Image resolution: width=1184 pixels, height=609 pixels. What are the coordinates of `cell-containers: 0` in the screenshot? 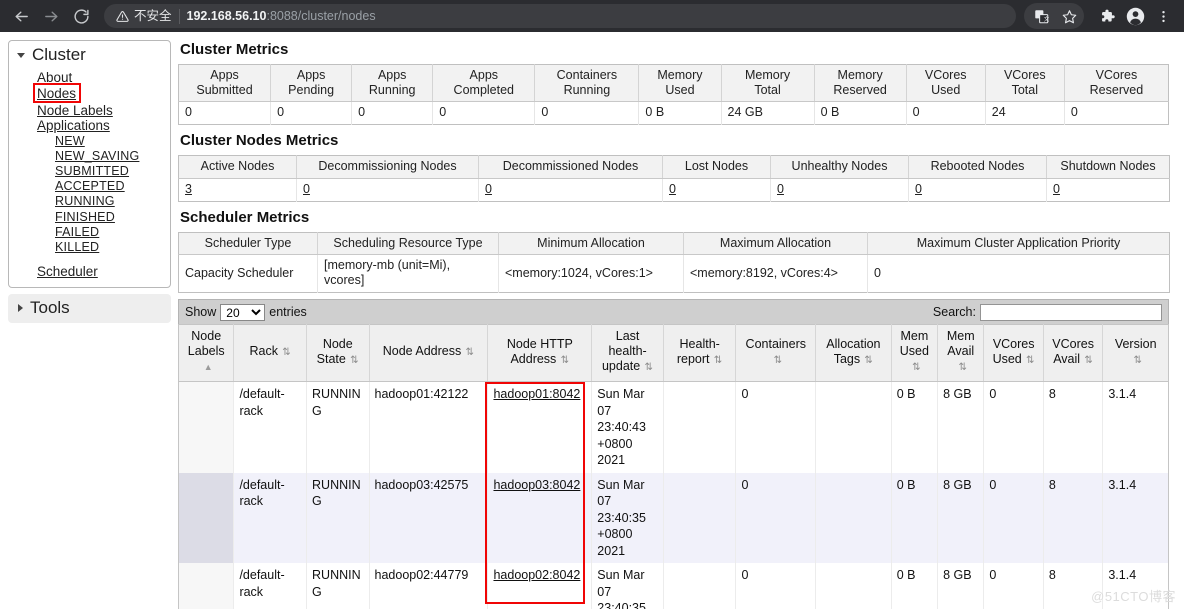 It's located at (776, 517).